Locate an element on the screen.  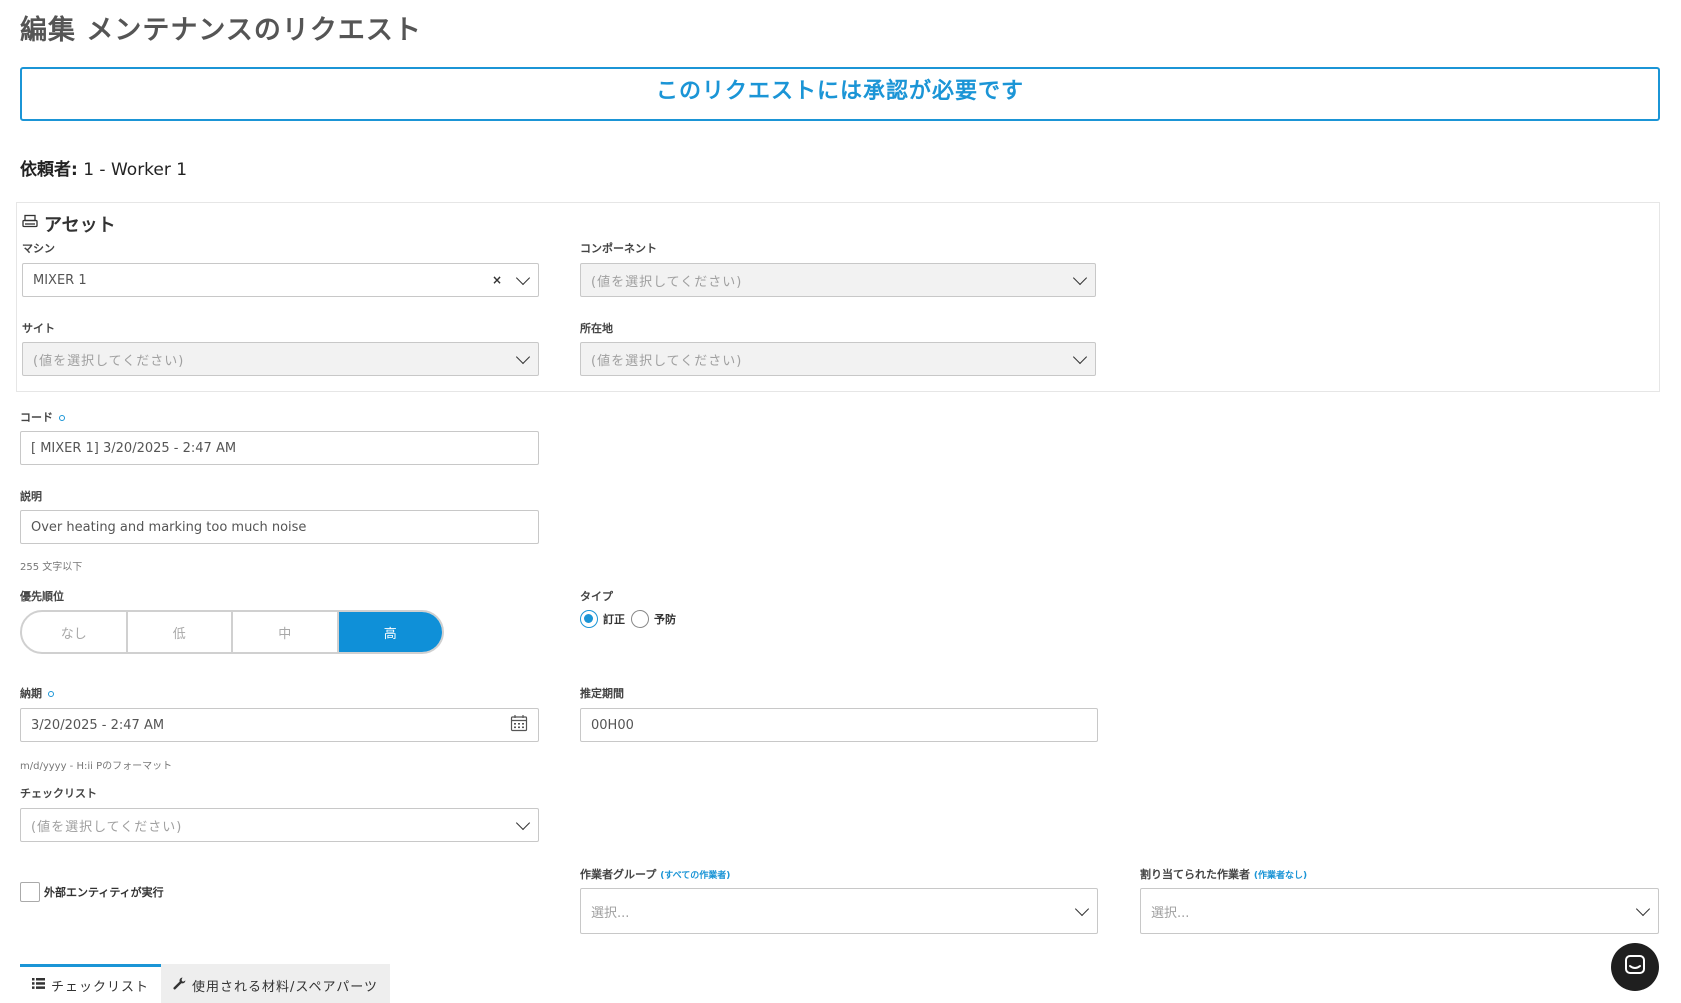
priority-option-high: 高 is located at coordinates (390, 632).